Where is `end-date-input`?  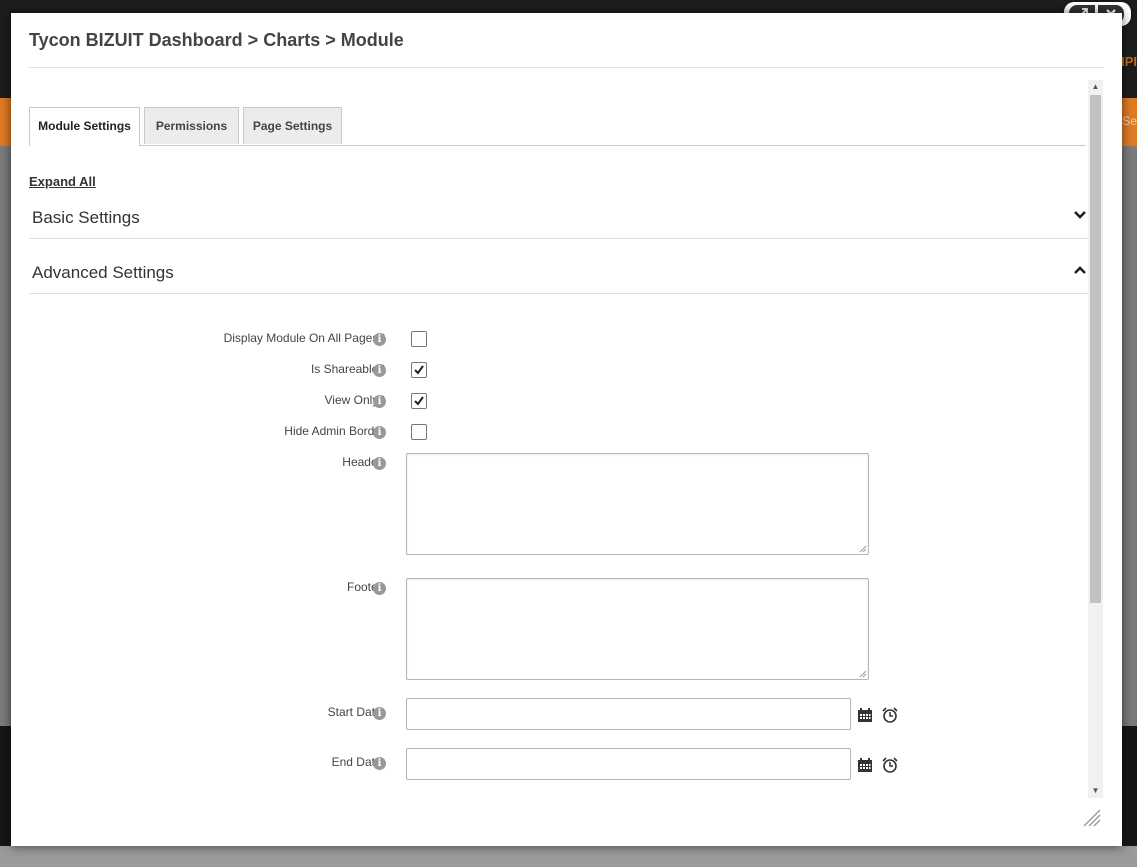
end-date-input is located at coordinates (628, 764).